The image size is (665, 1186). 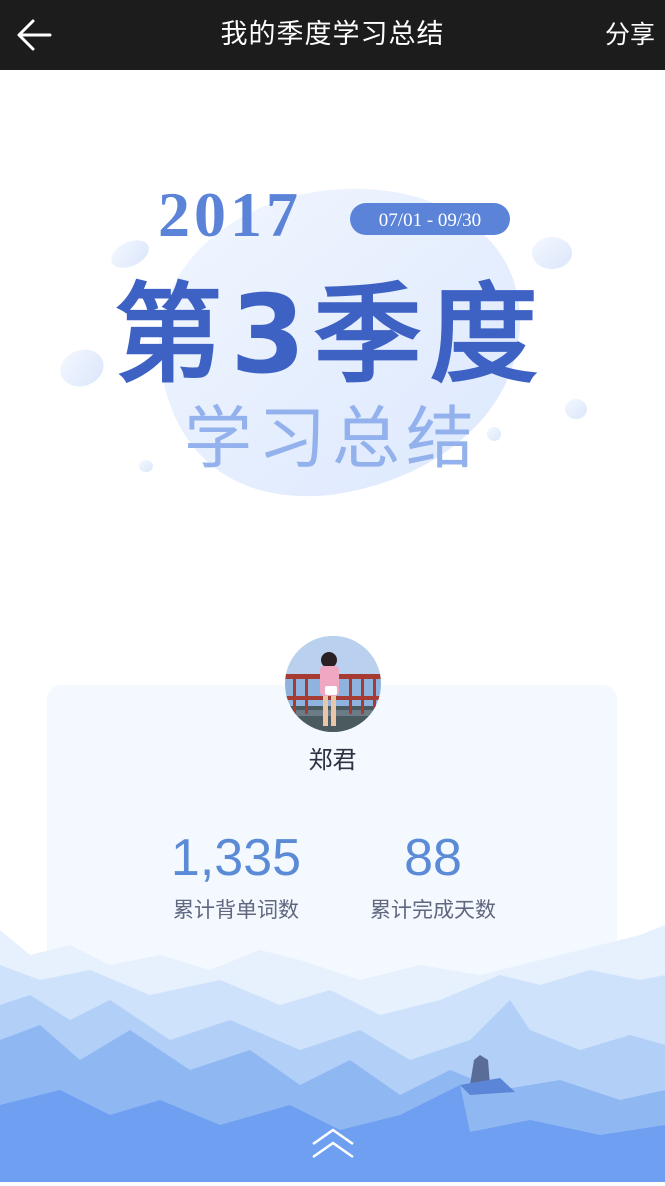 I want to click on hero-year: 2017, so click(x=230, y=214).